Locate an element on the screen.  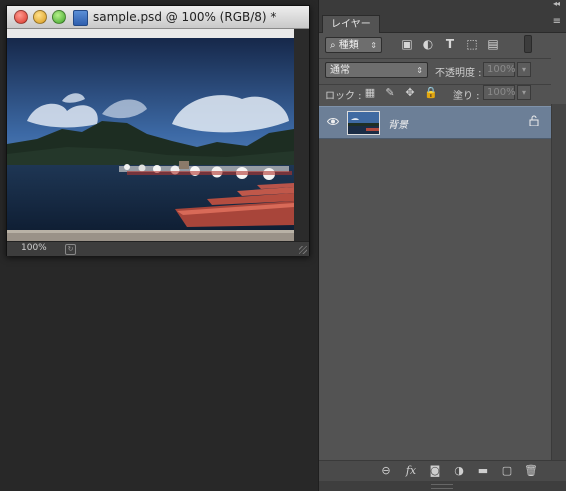
minimize-window-button is located at coordinates (40, 17).